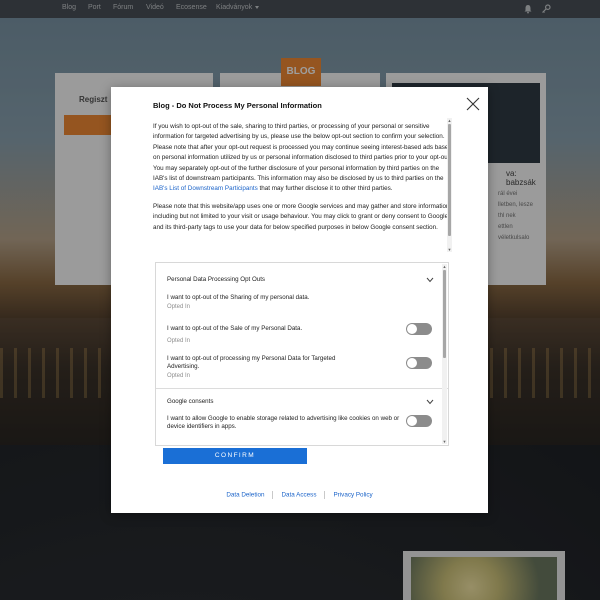 The height and width of the screenshot is (600, 600). Describe the element at coordinates (473, 104) in the screenshot. I see `close-icon` at that location.